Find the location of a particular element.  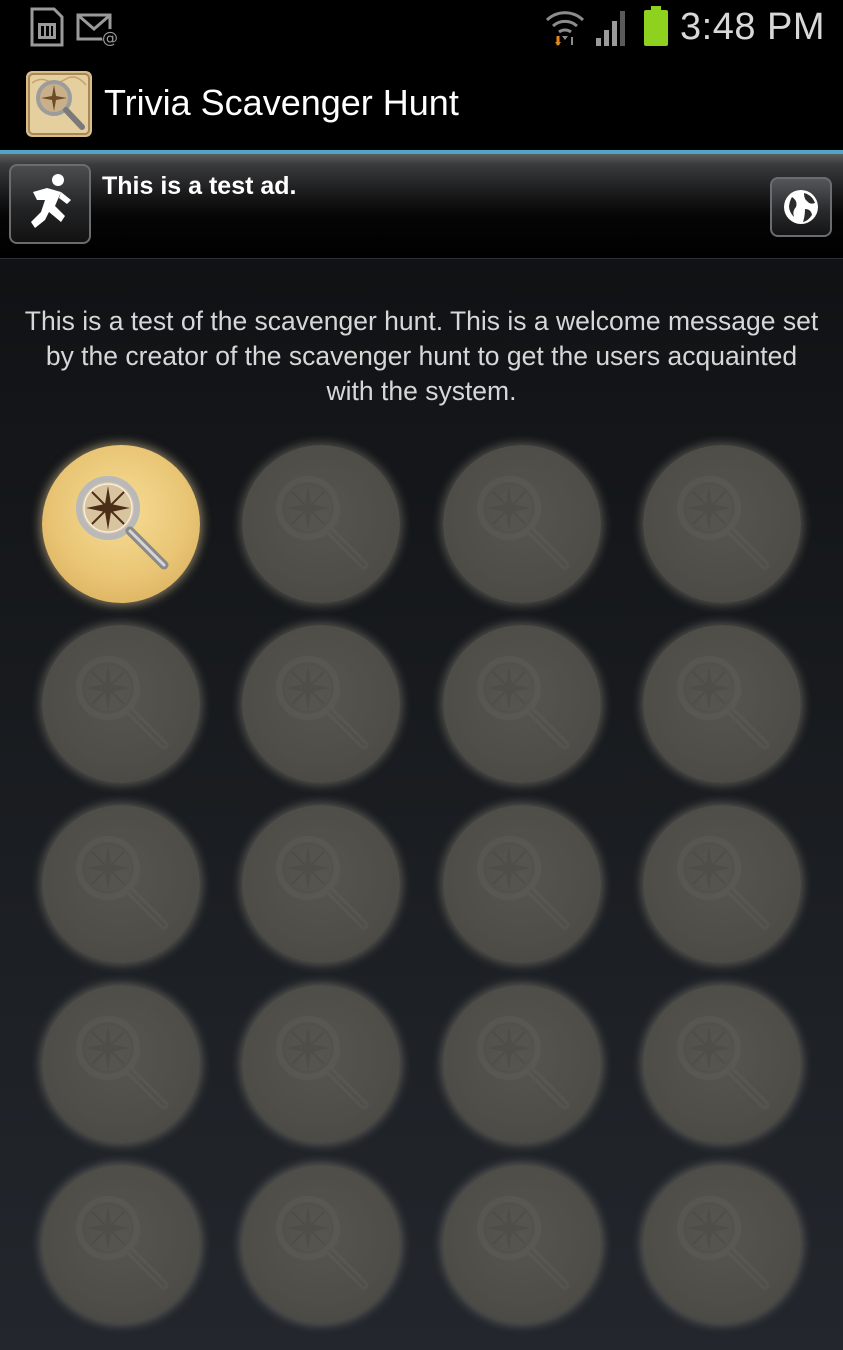

hunt-item-15-locked is located at coordinates (522, 1064).